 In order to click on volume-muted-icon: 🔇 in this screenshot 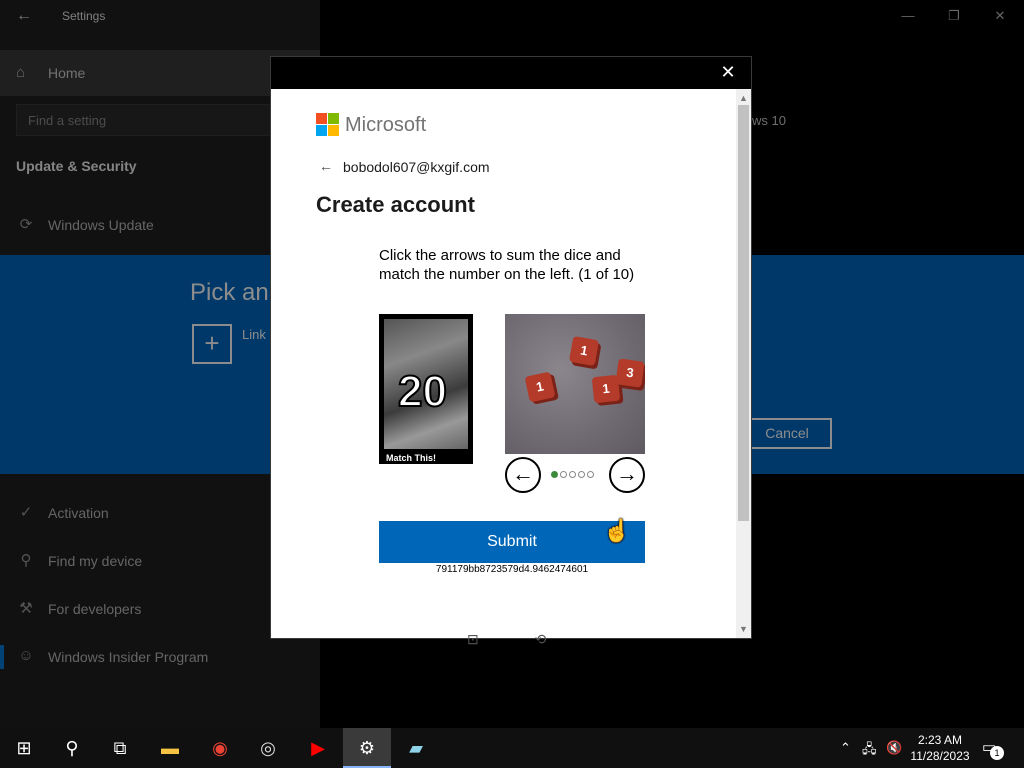, I will do `click(894, 748)`.